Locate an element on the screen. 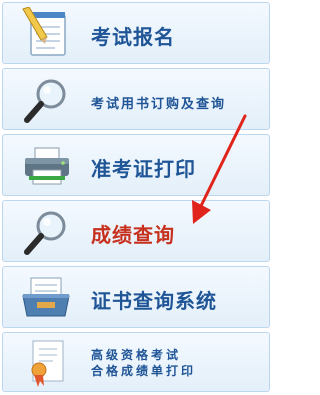 This screenshot has width=320, height=395. menu-item-score-inquiry: 成绩查询 is located at coordinates (136, 231).